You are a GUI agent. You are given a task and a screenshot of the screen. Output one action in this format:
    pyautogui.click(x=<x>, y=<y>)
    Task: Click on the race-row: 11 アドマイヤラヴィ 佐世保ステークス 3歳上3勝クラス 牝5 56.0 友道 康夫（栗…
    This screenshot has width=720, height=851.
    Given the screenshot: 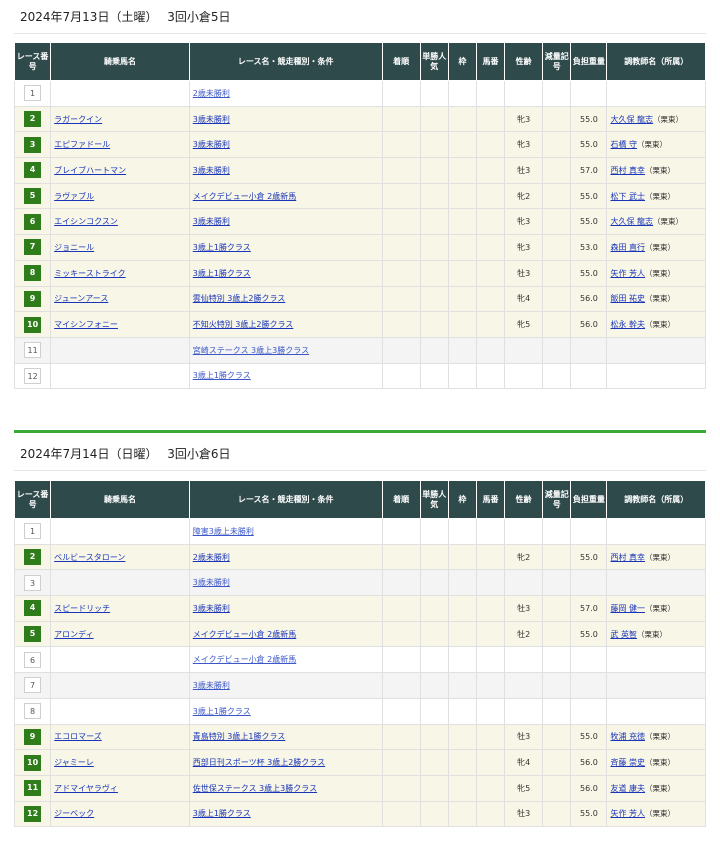 What is the action you would take?
    pyautogui.click(x=359, y=788)
    